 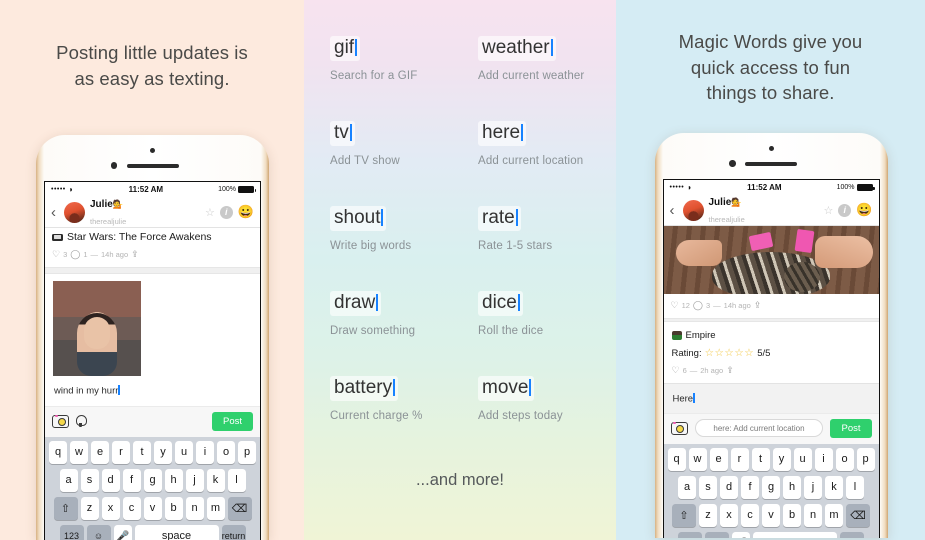 I want to click on magic-word-draw: draw Draw something, so click(x=382, y=333).